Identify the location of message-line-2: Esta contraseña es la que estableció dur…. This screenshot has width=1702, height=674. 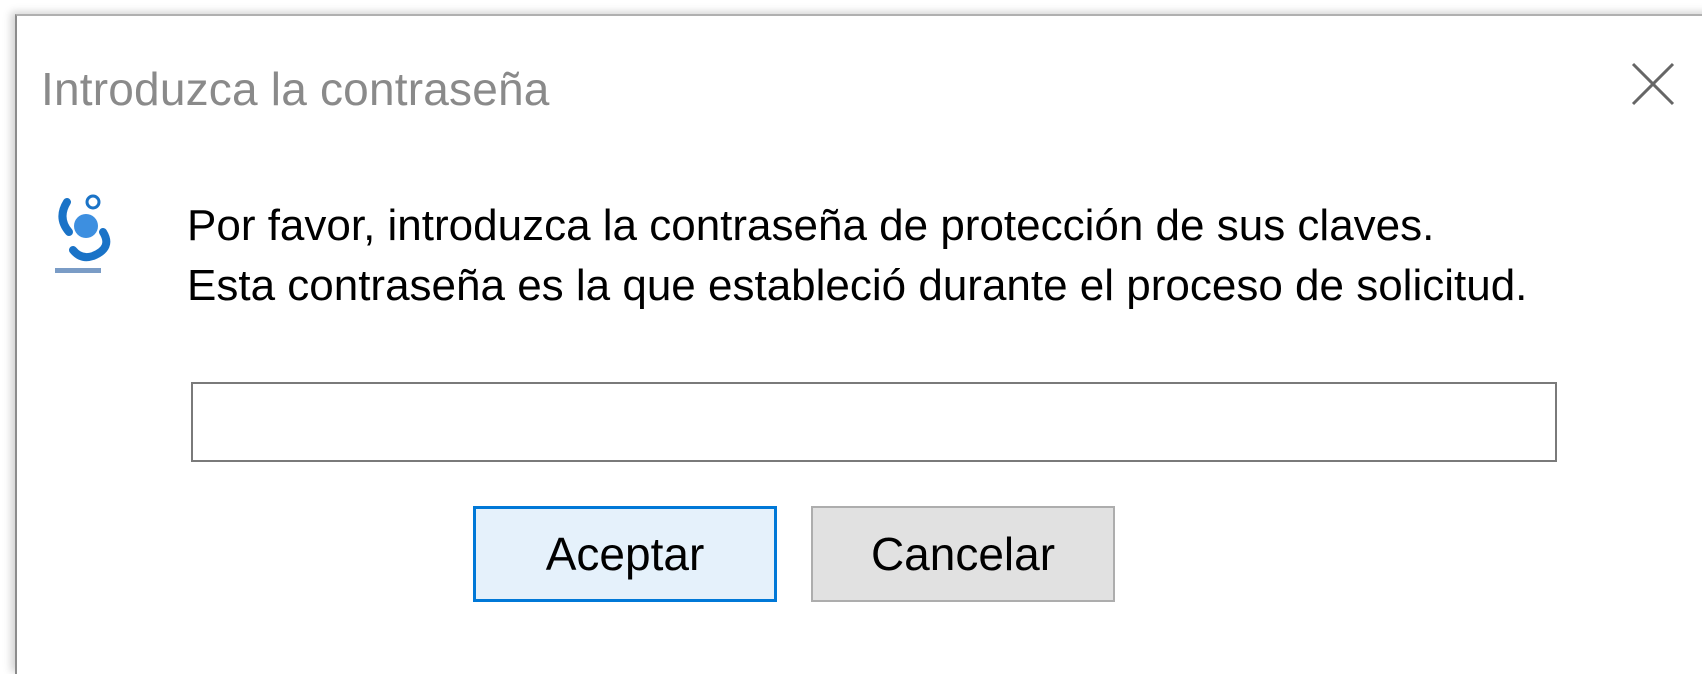
(857, 285).